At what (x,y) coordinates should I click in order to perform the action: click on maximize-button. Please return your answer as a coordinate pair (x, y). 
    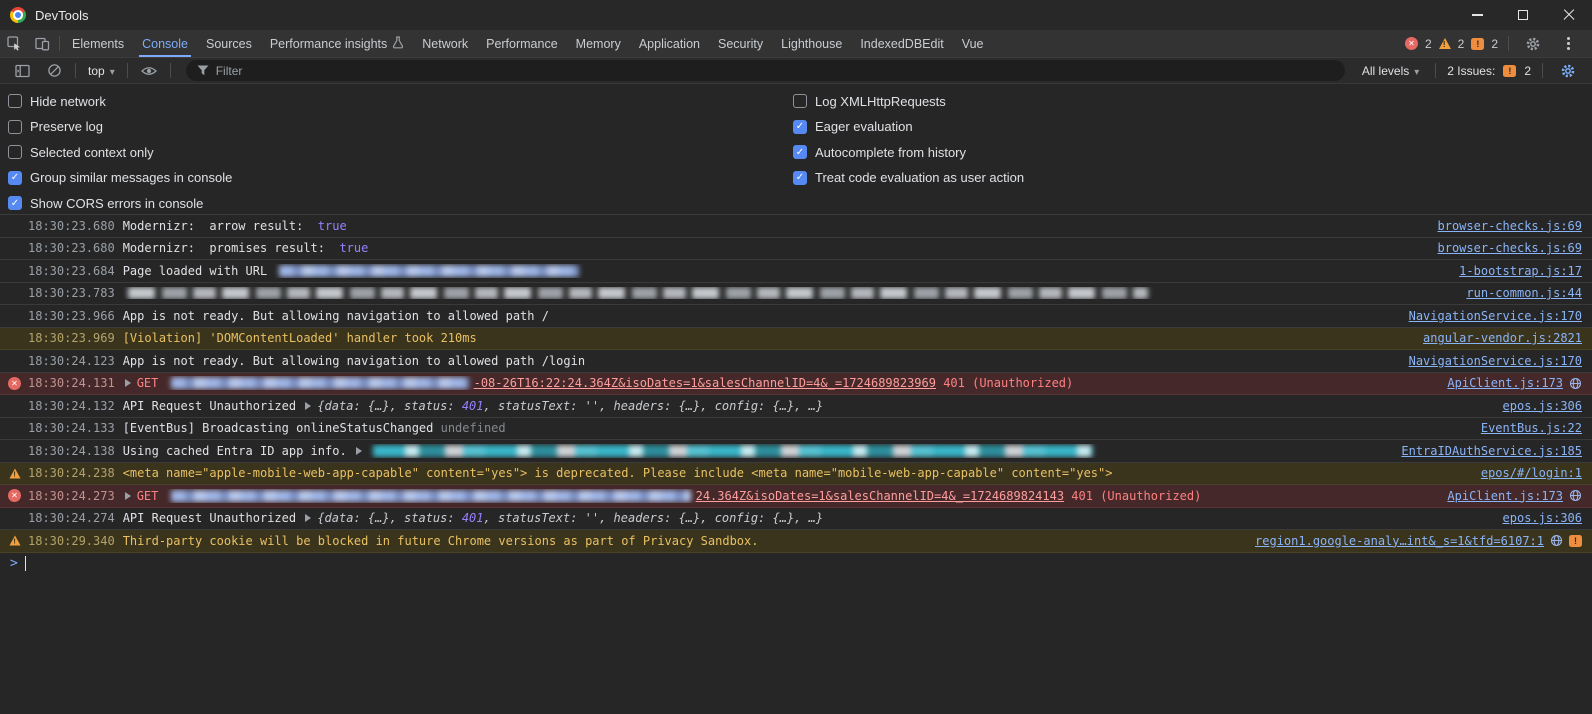
    Looking at the image, I should click on (1523, 15).